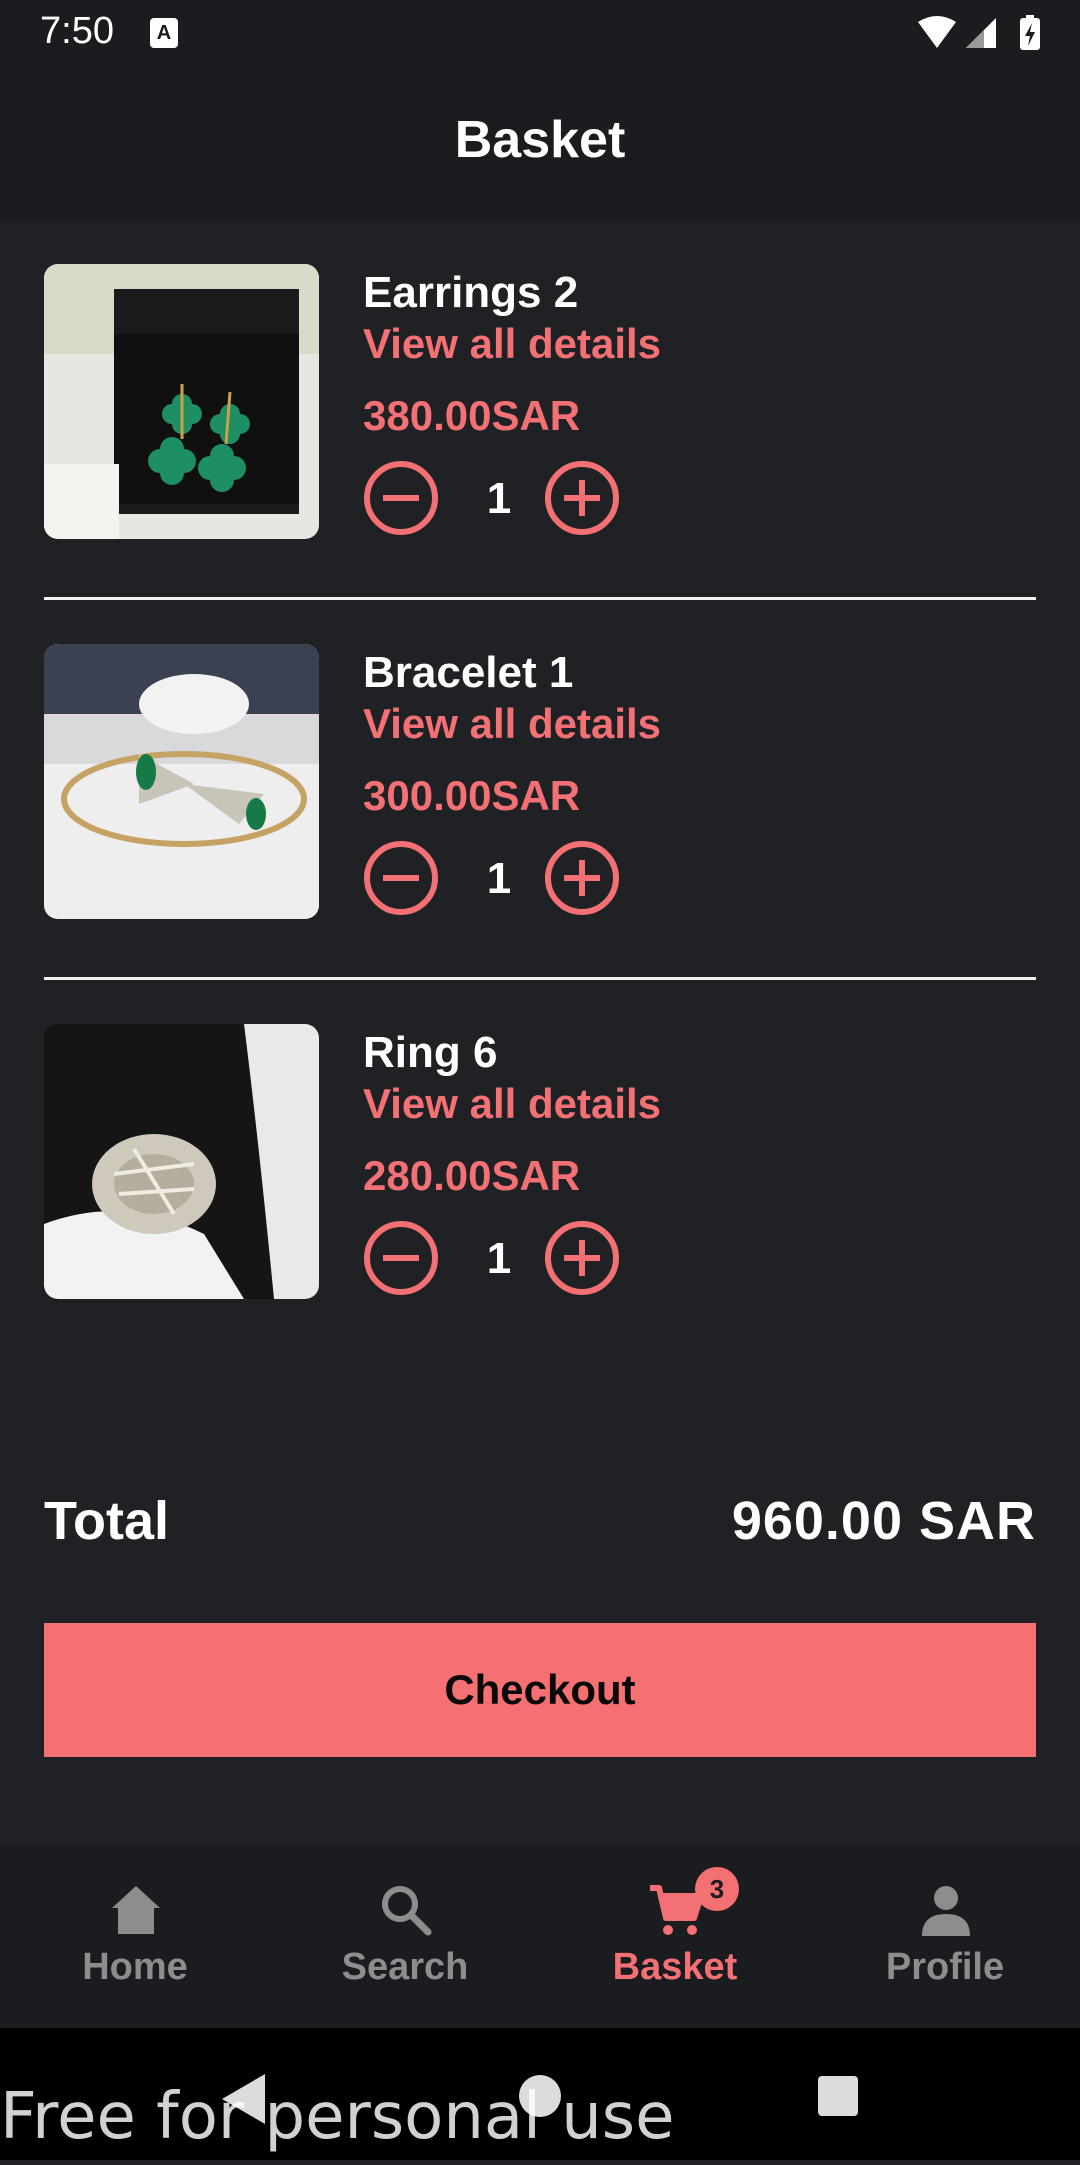  Describe the element at coordinates (540, 33) in the screenshot. I see `status-bar: 7:50 A` at that location.